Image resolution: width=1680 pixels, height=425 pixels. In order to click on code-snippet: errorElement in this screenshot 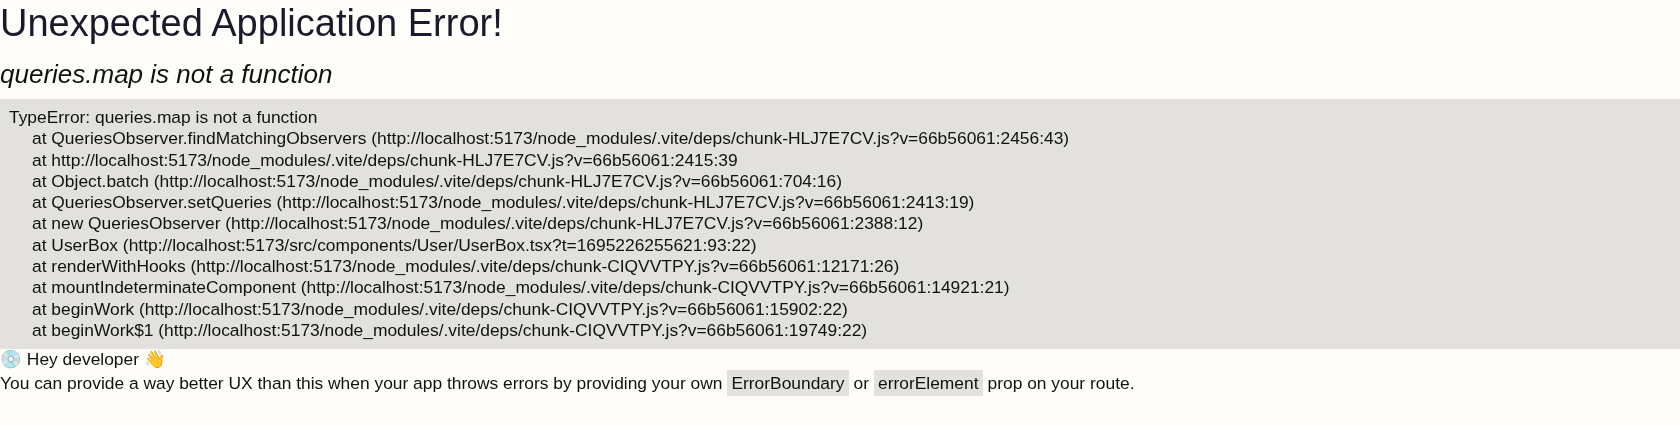, I will do `click(928, 383)`.